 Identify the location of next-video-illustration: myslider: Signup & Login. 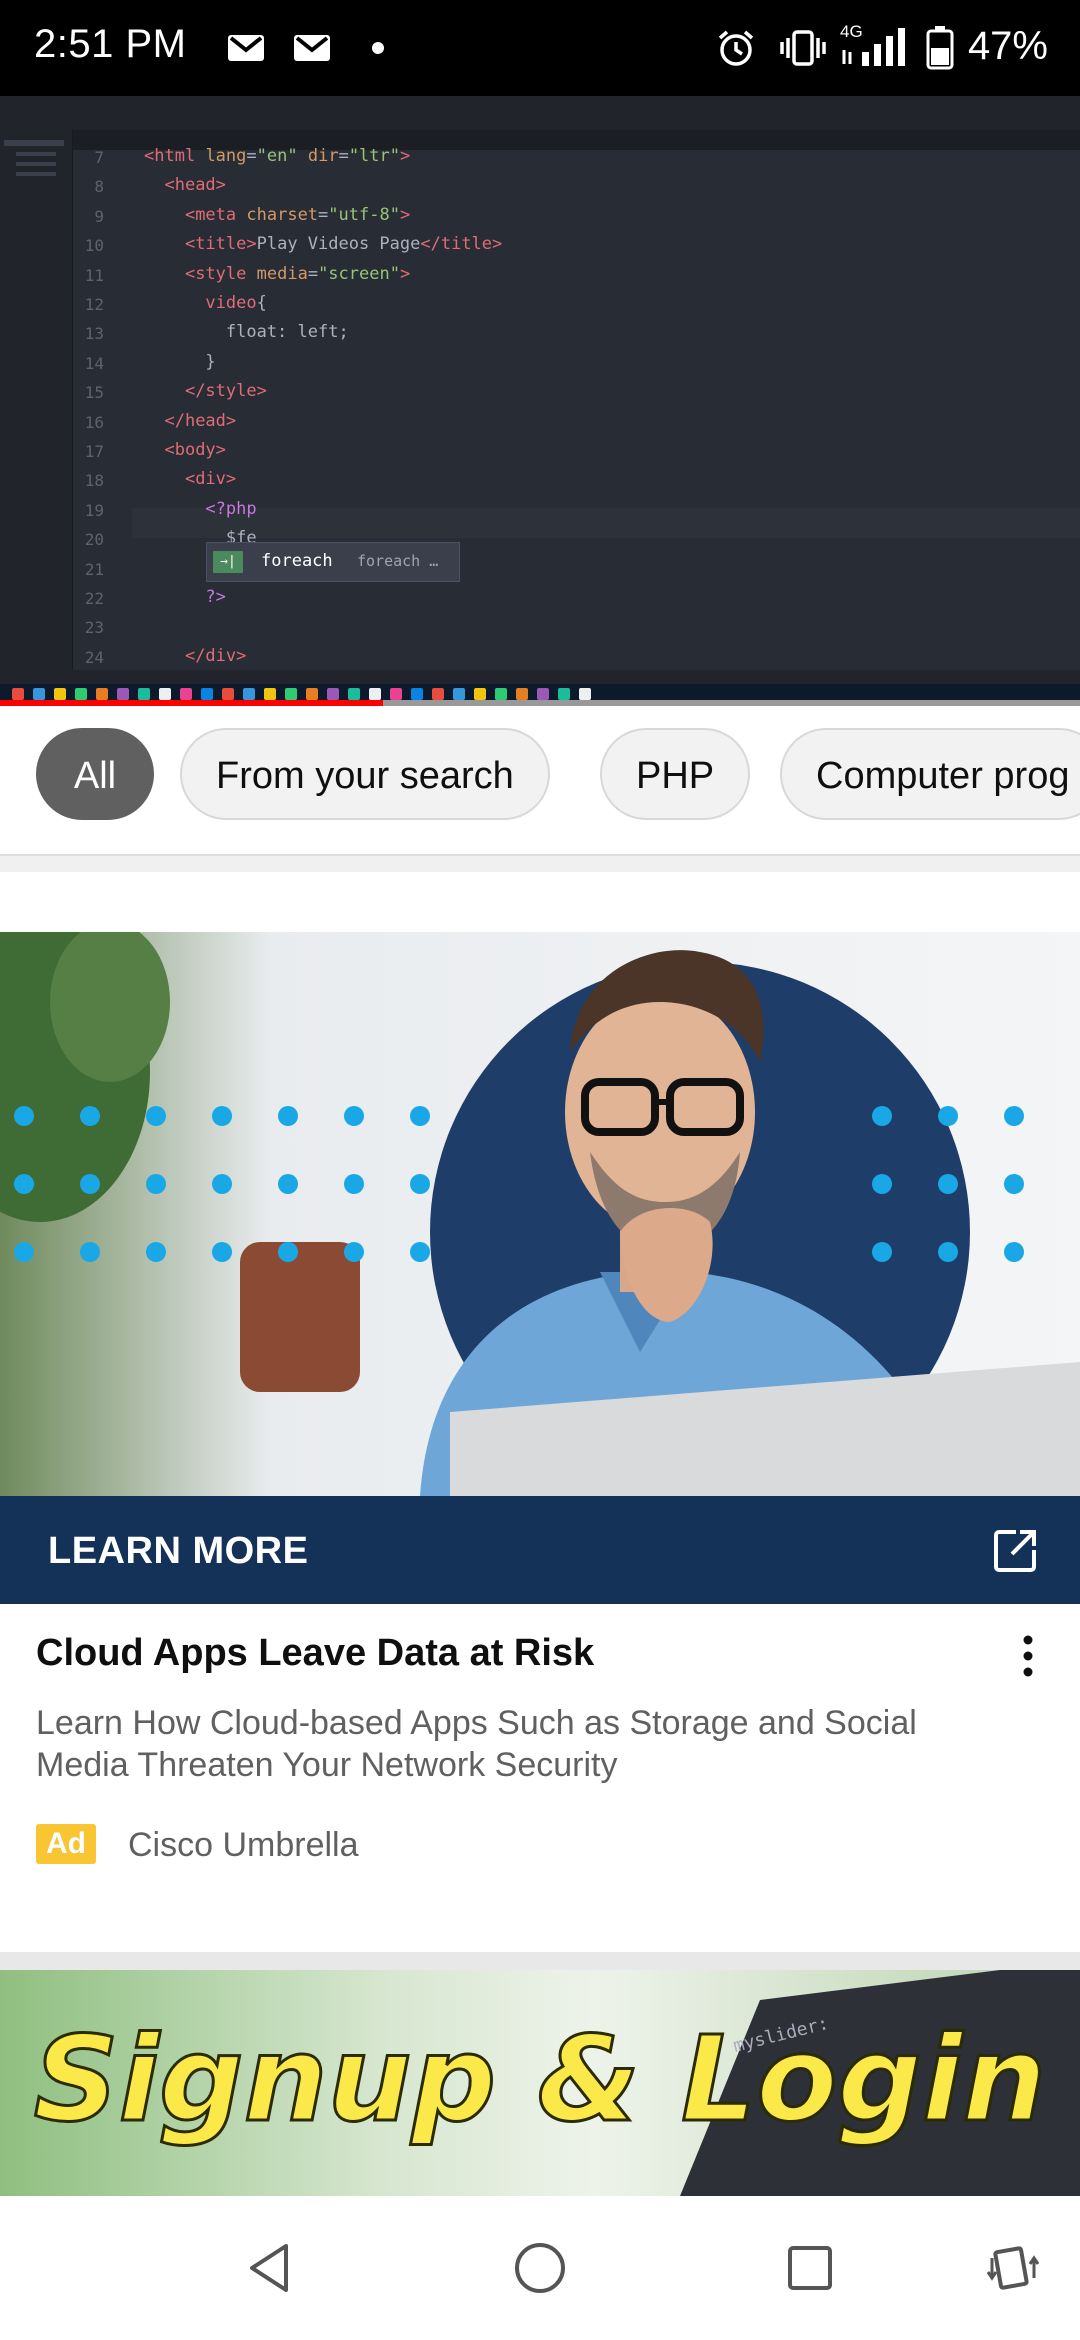
(540, 2083).